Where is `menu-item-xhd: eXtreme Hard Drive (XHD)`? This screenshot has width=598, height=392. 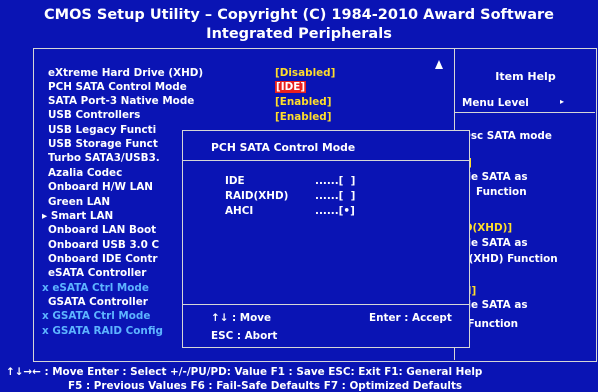 menu-item-xhd: eXtreme Hard Drive (XHD) is located at coordinates (125, 73).